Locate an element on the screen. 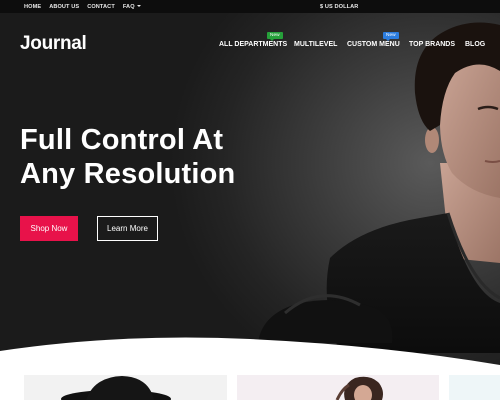 The height and width of the screenshot is (400, 500). chevron-down-icon is located at coordinates (138, 6).